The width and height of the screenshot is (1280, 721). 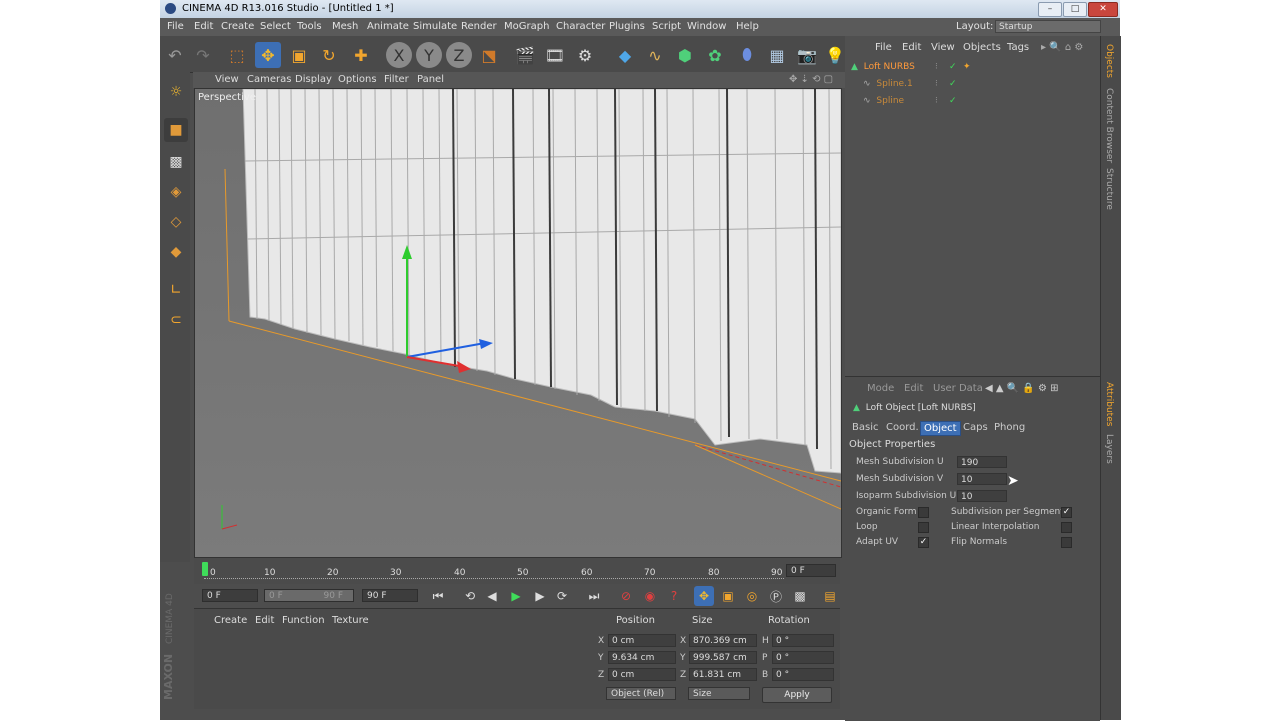 I want to click on position-y-field: 9.634 cm, so click(x=642, y=657).